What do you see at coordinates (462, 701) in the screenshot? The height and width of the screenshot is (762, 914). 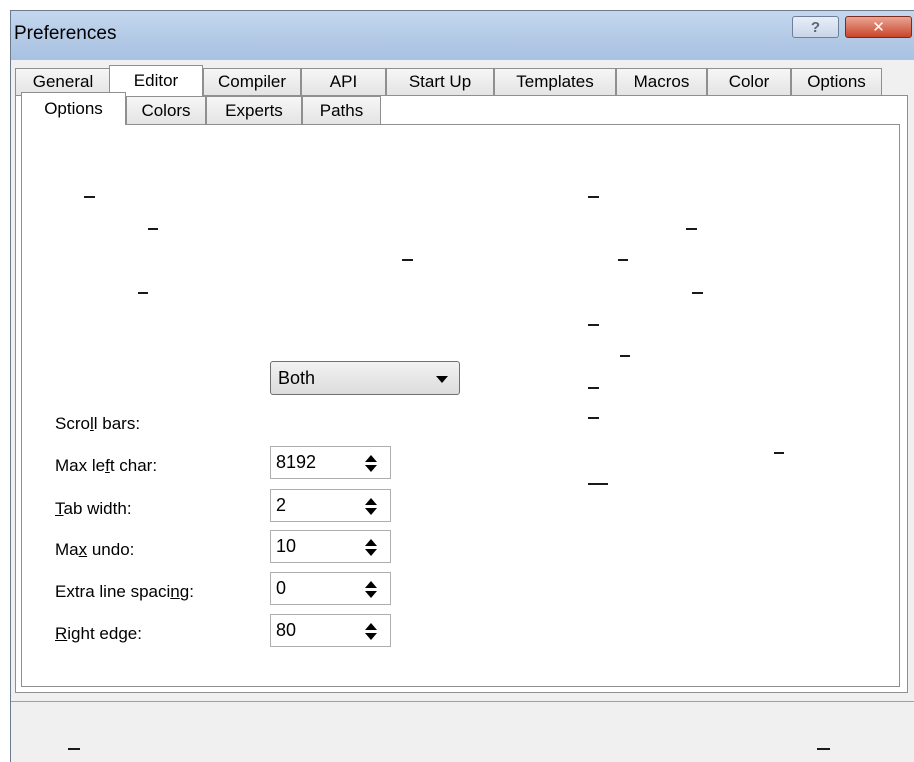 I see `footer-divider` at bounding box center [462, 701].